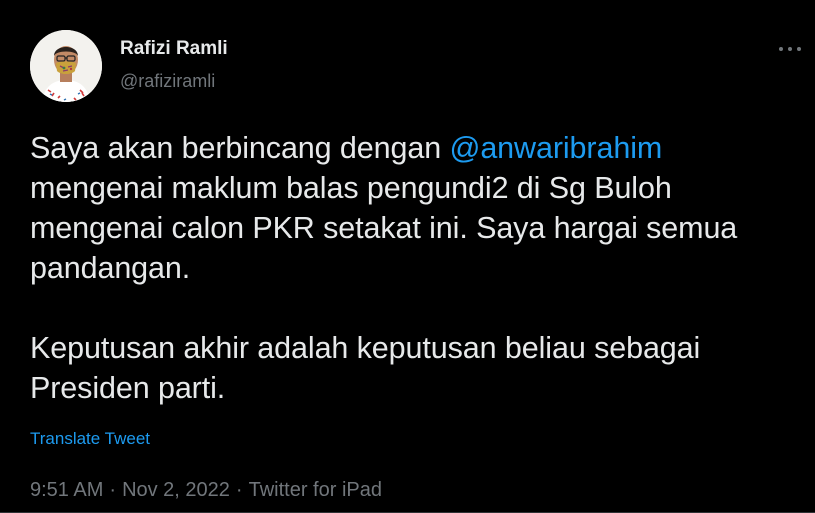 Image resolution: width=815 pixels, height=513 pixels. I want to click on more-options-button, so click(790, 49).